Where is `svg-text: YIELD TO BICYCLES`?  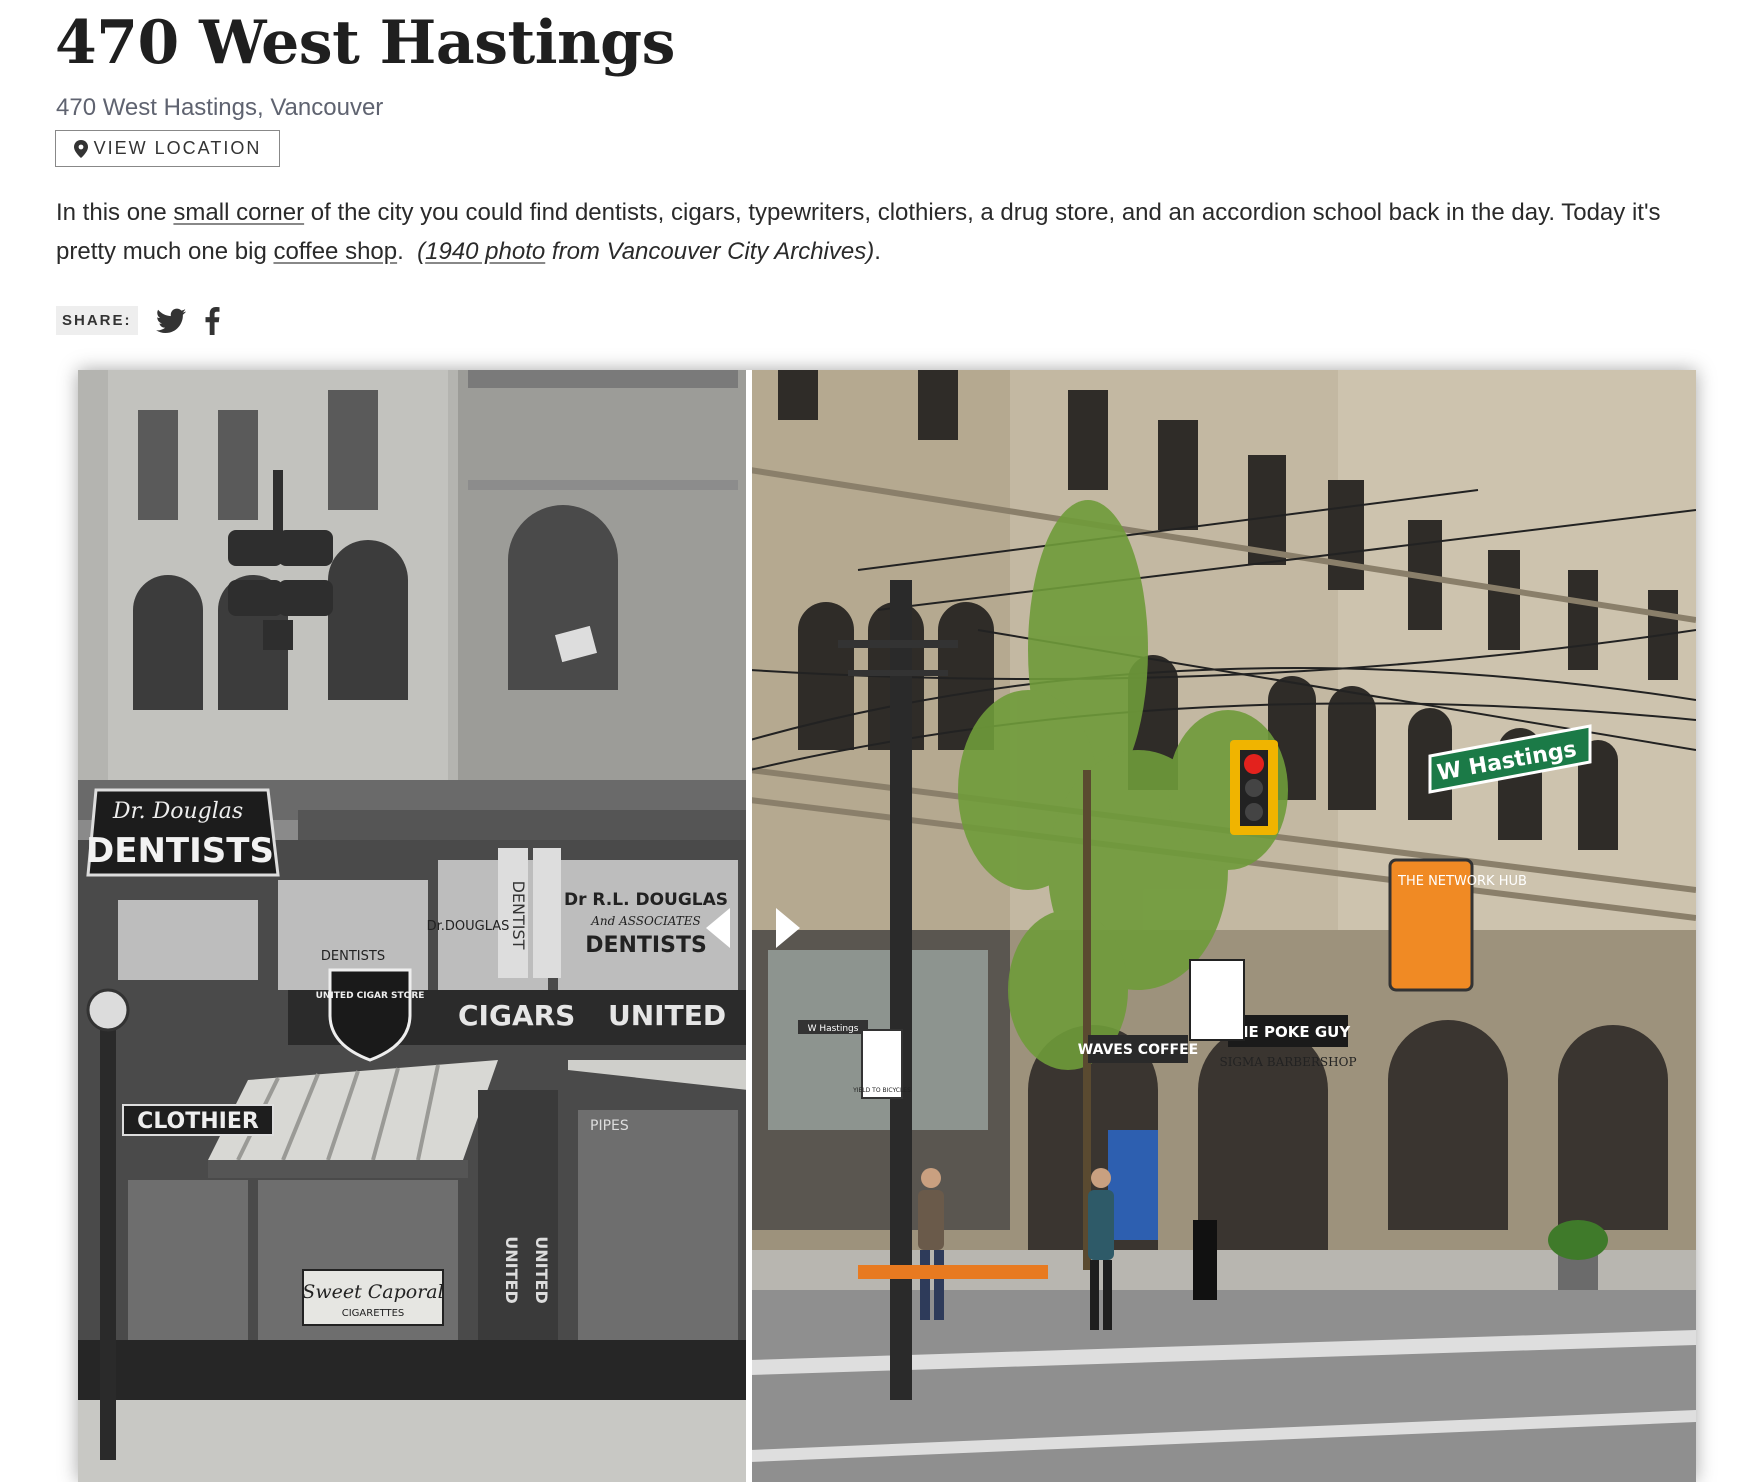
svg-text: YIELD TO BICYCLES is located at coordinates (881, 1090).